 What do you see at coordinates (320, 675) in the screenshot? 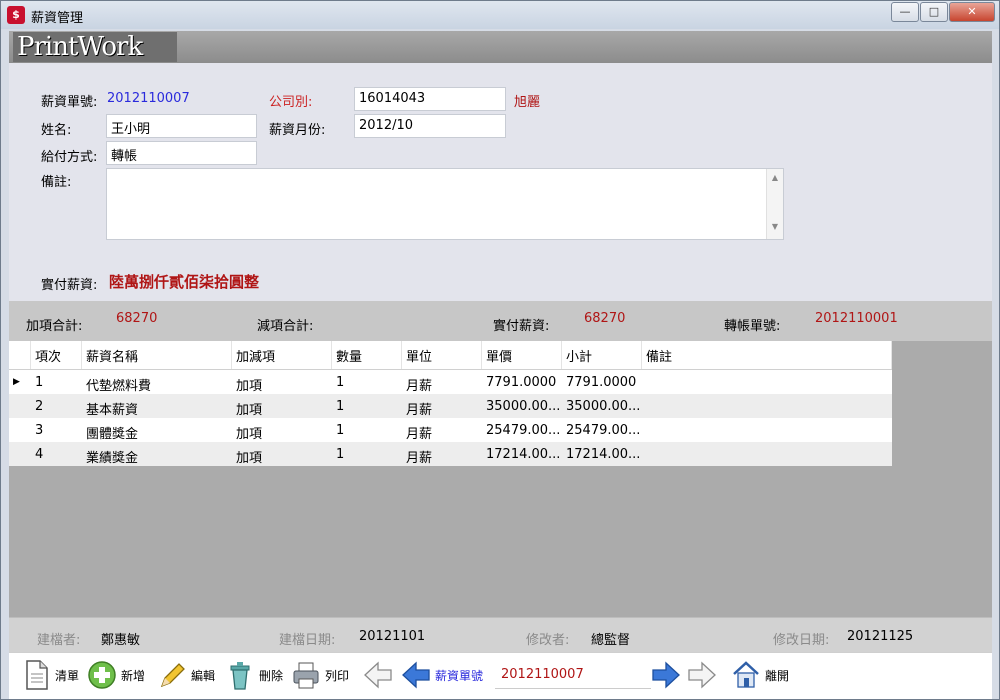
I see `print-button: 列印` at bounding box center [320, 675].